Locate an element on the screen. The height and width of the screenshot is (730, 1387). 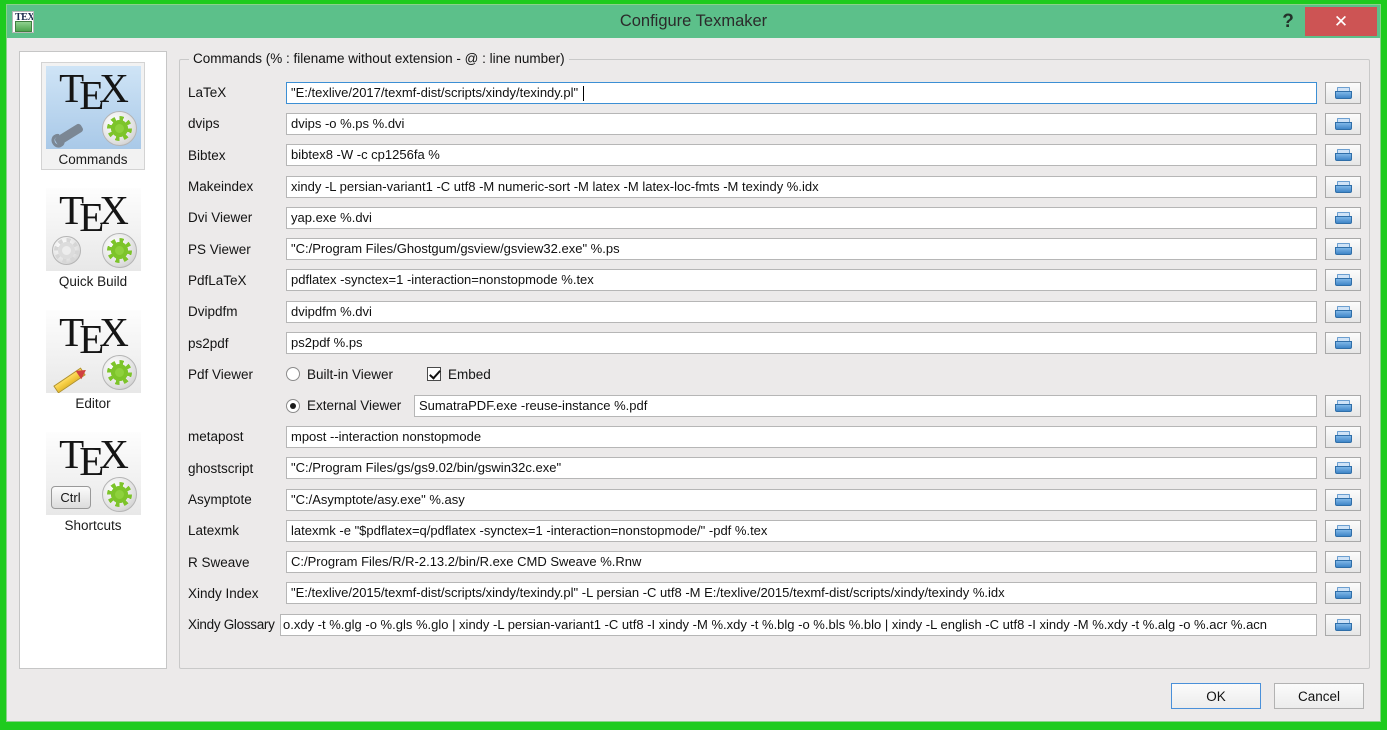
texmaker-app-icon: TEX is located at coordinates (23, 21).